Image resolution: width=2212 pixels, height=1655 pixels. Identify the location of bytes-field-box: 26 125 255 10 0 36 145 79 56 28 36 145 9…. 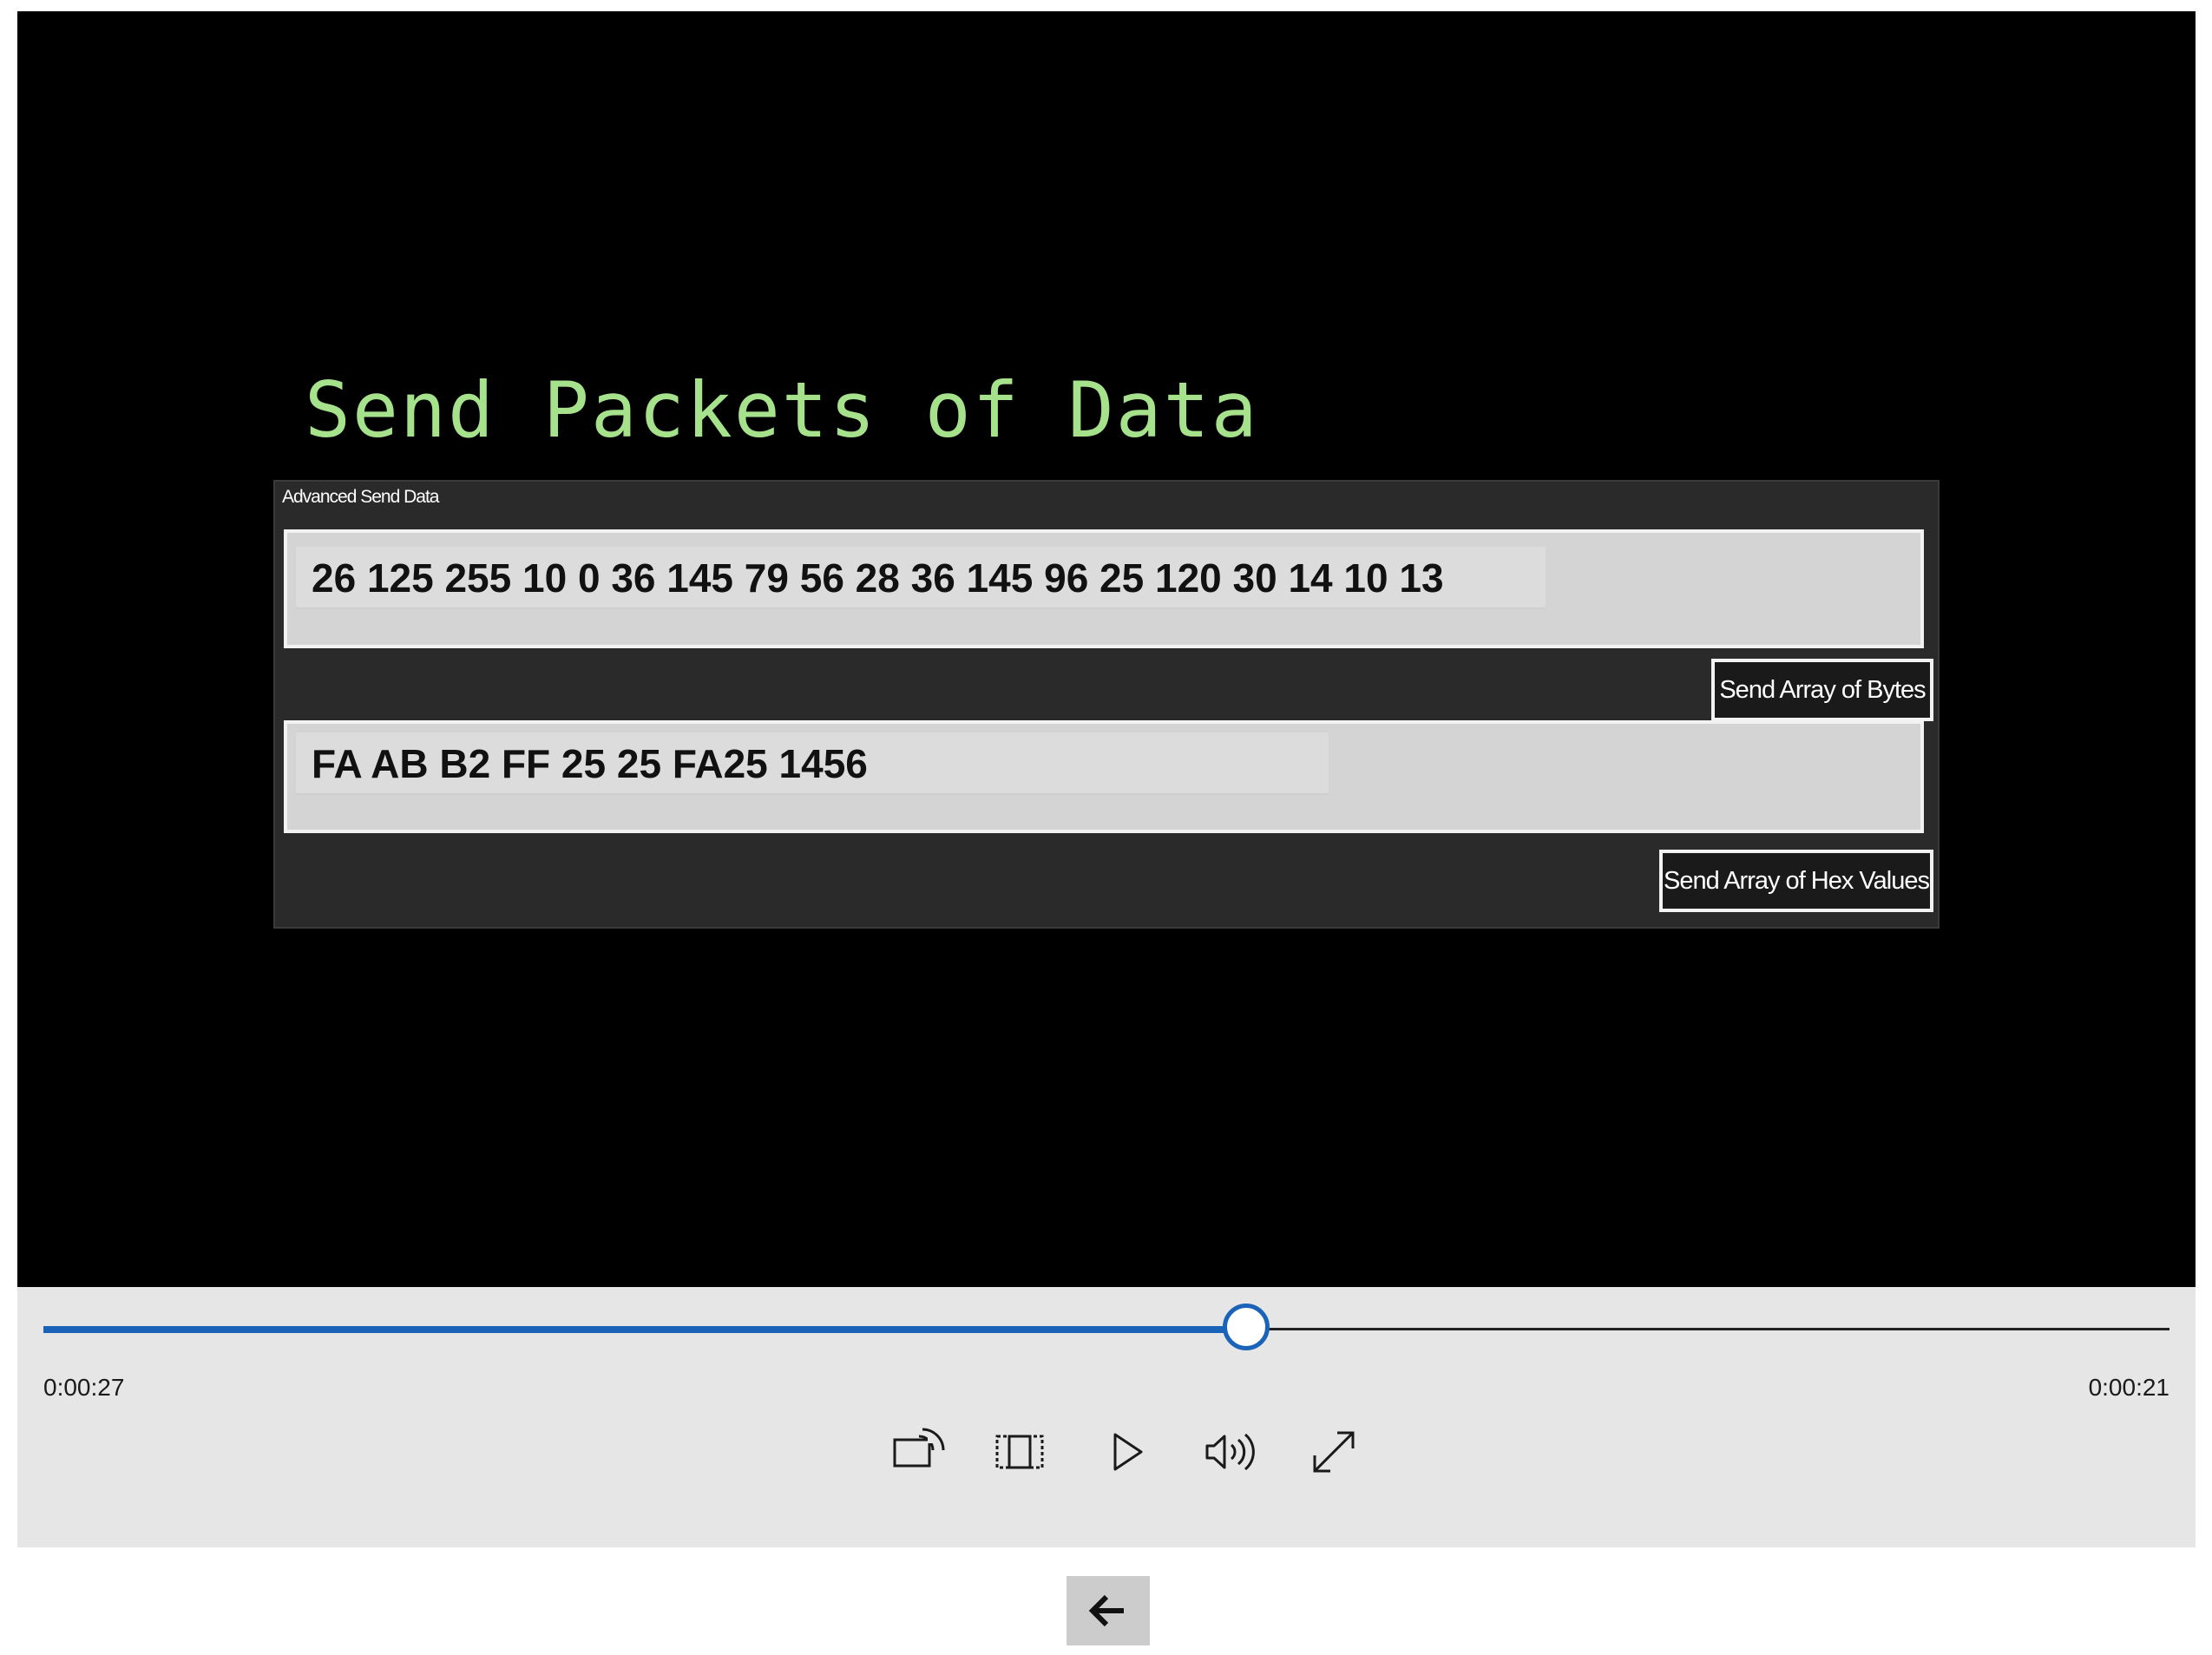
(1104, 588).